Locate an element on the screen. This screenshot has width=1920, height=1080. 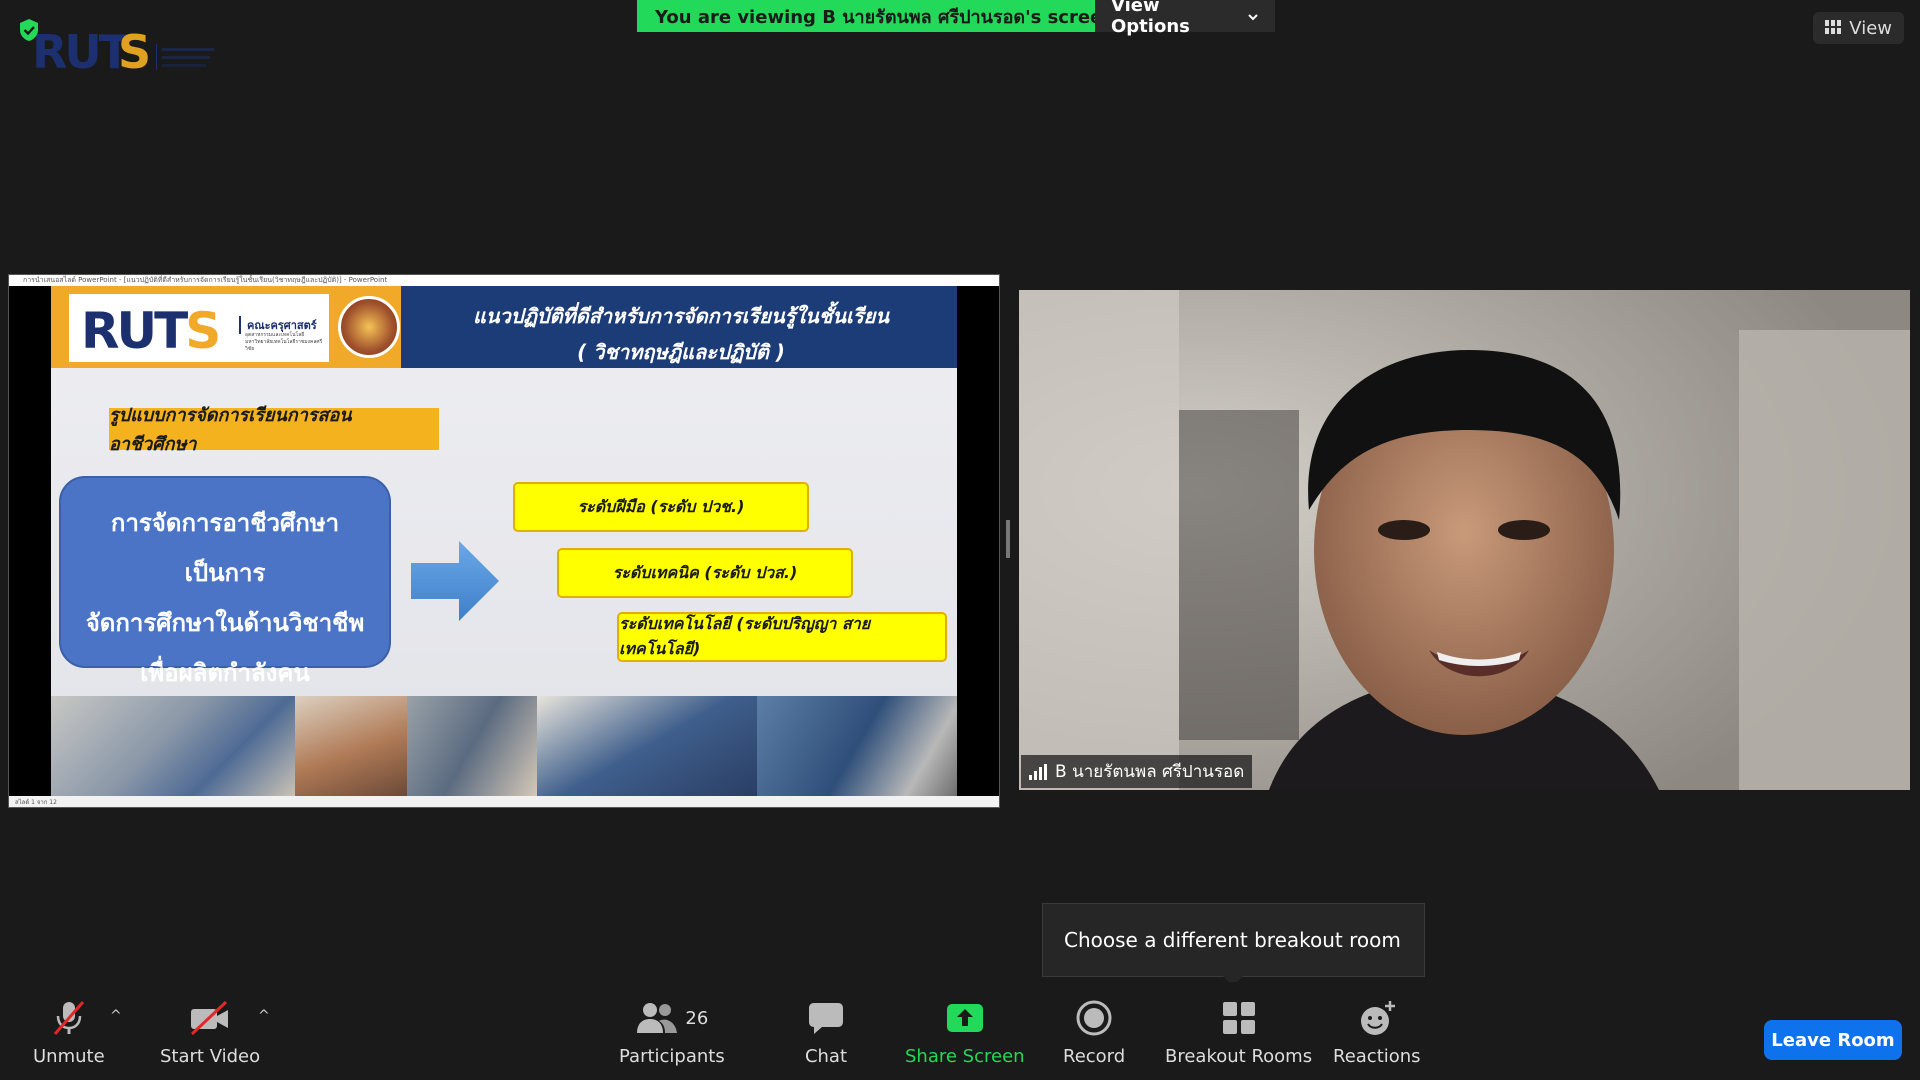
chat-bubble-icon is located at coordinates (826, 1018).